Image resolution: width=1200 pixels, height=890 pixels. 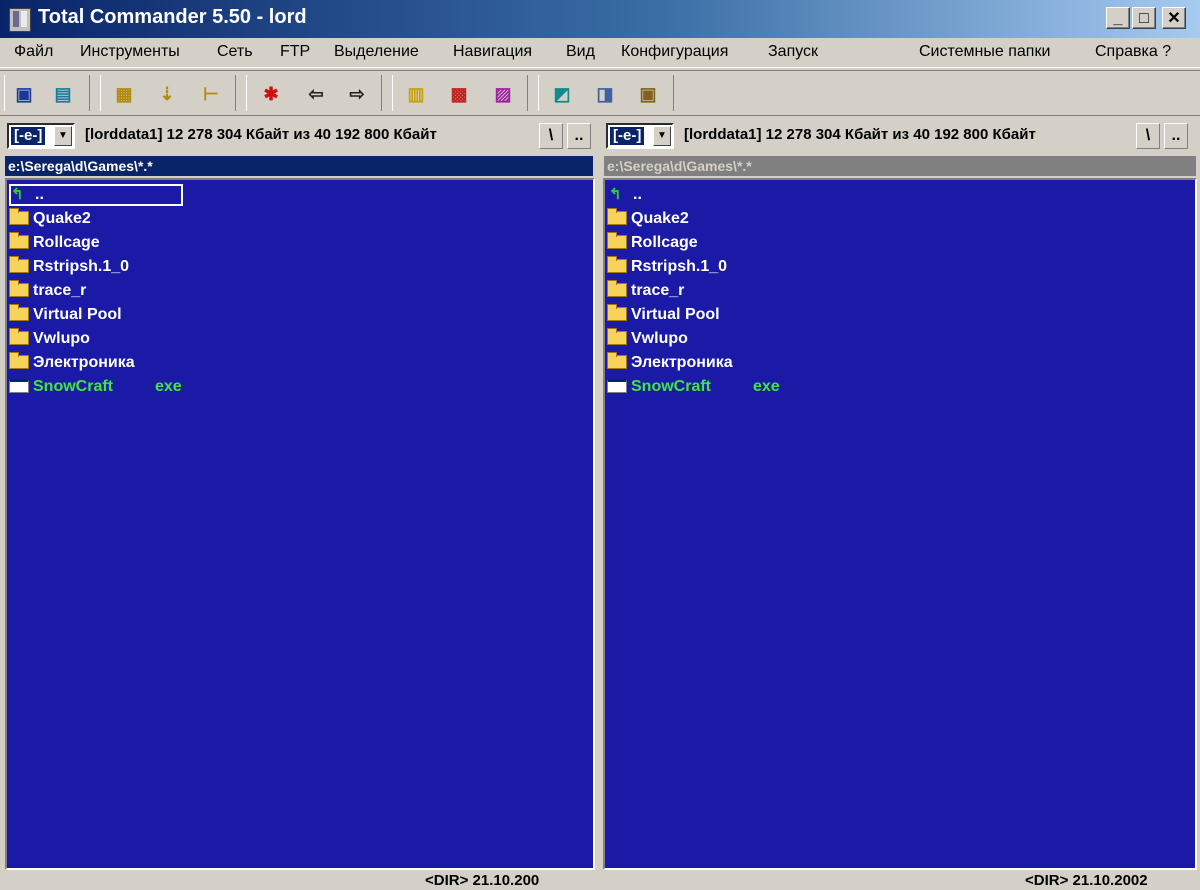 What do you see at coordinates (416, 94) in the screenshot?
I see `archive-icon: ▥` at bounding box center [416, 94].